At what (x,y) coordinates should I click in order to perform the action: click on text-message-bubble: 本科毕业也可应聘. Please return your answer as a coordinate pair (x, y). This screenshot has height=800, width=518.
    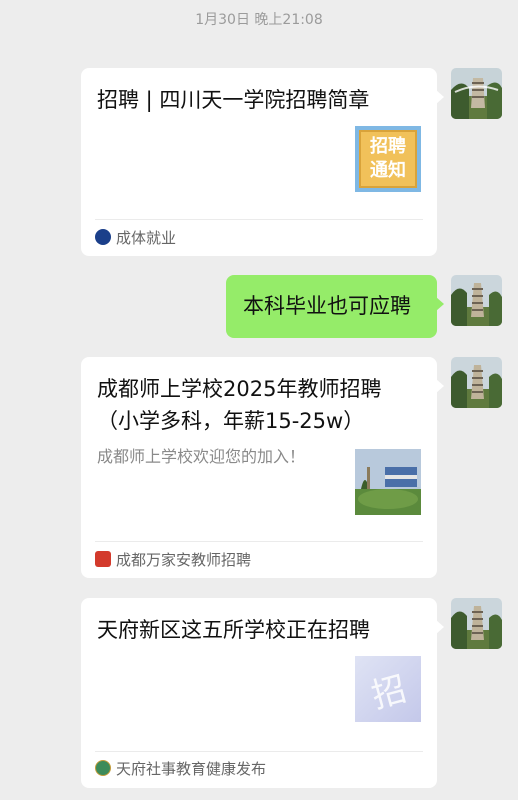
    Looking at the image, I should click on (335, 306).